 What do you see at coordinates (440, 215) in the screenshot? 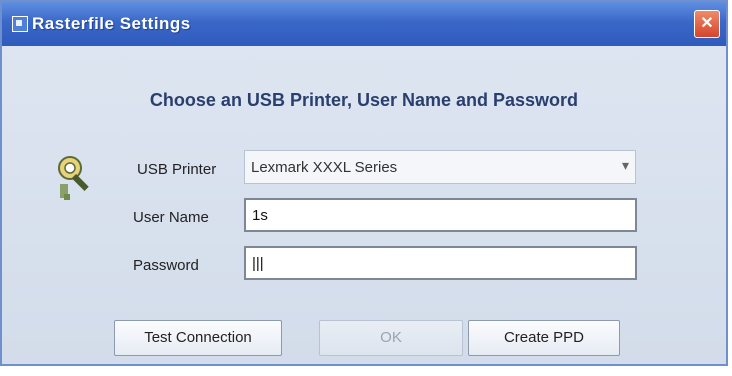
I see `user-name-input` at bounding box center [440, 215].